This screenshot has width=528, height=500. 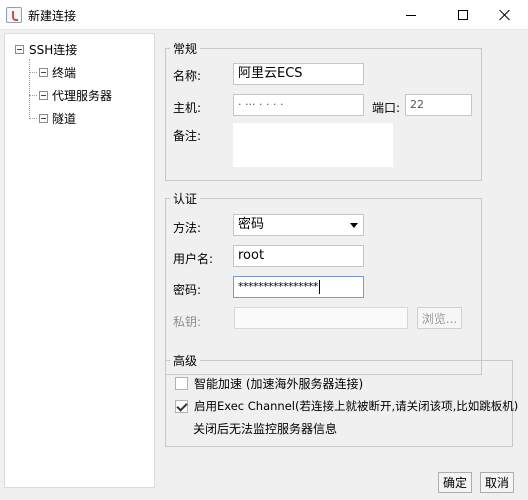 What do you see at coordinates (279, 384) in the screenshot?
I see `smart-accel-label: 智能加速 (加速海外服务器连接)` at bounding box center [279, 384].